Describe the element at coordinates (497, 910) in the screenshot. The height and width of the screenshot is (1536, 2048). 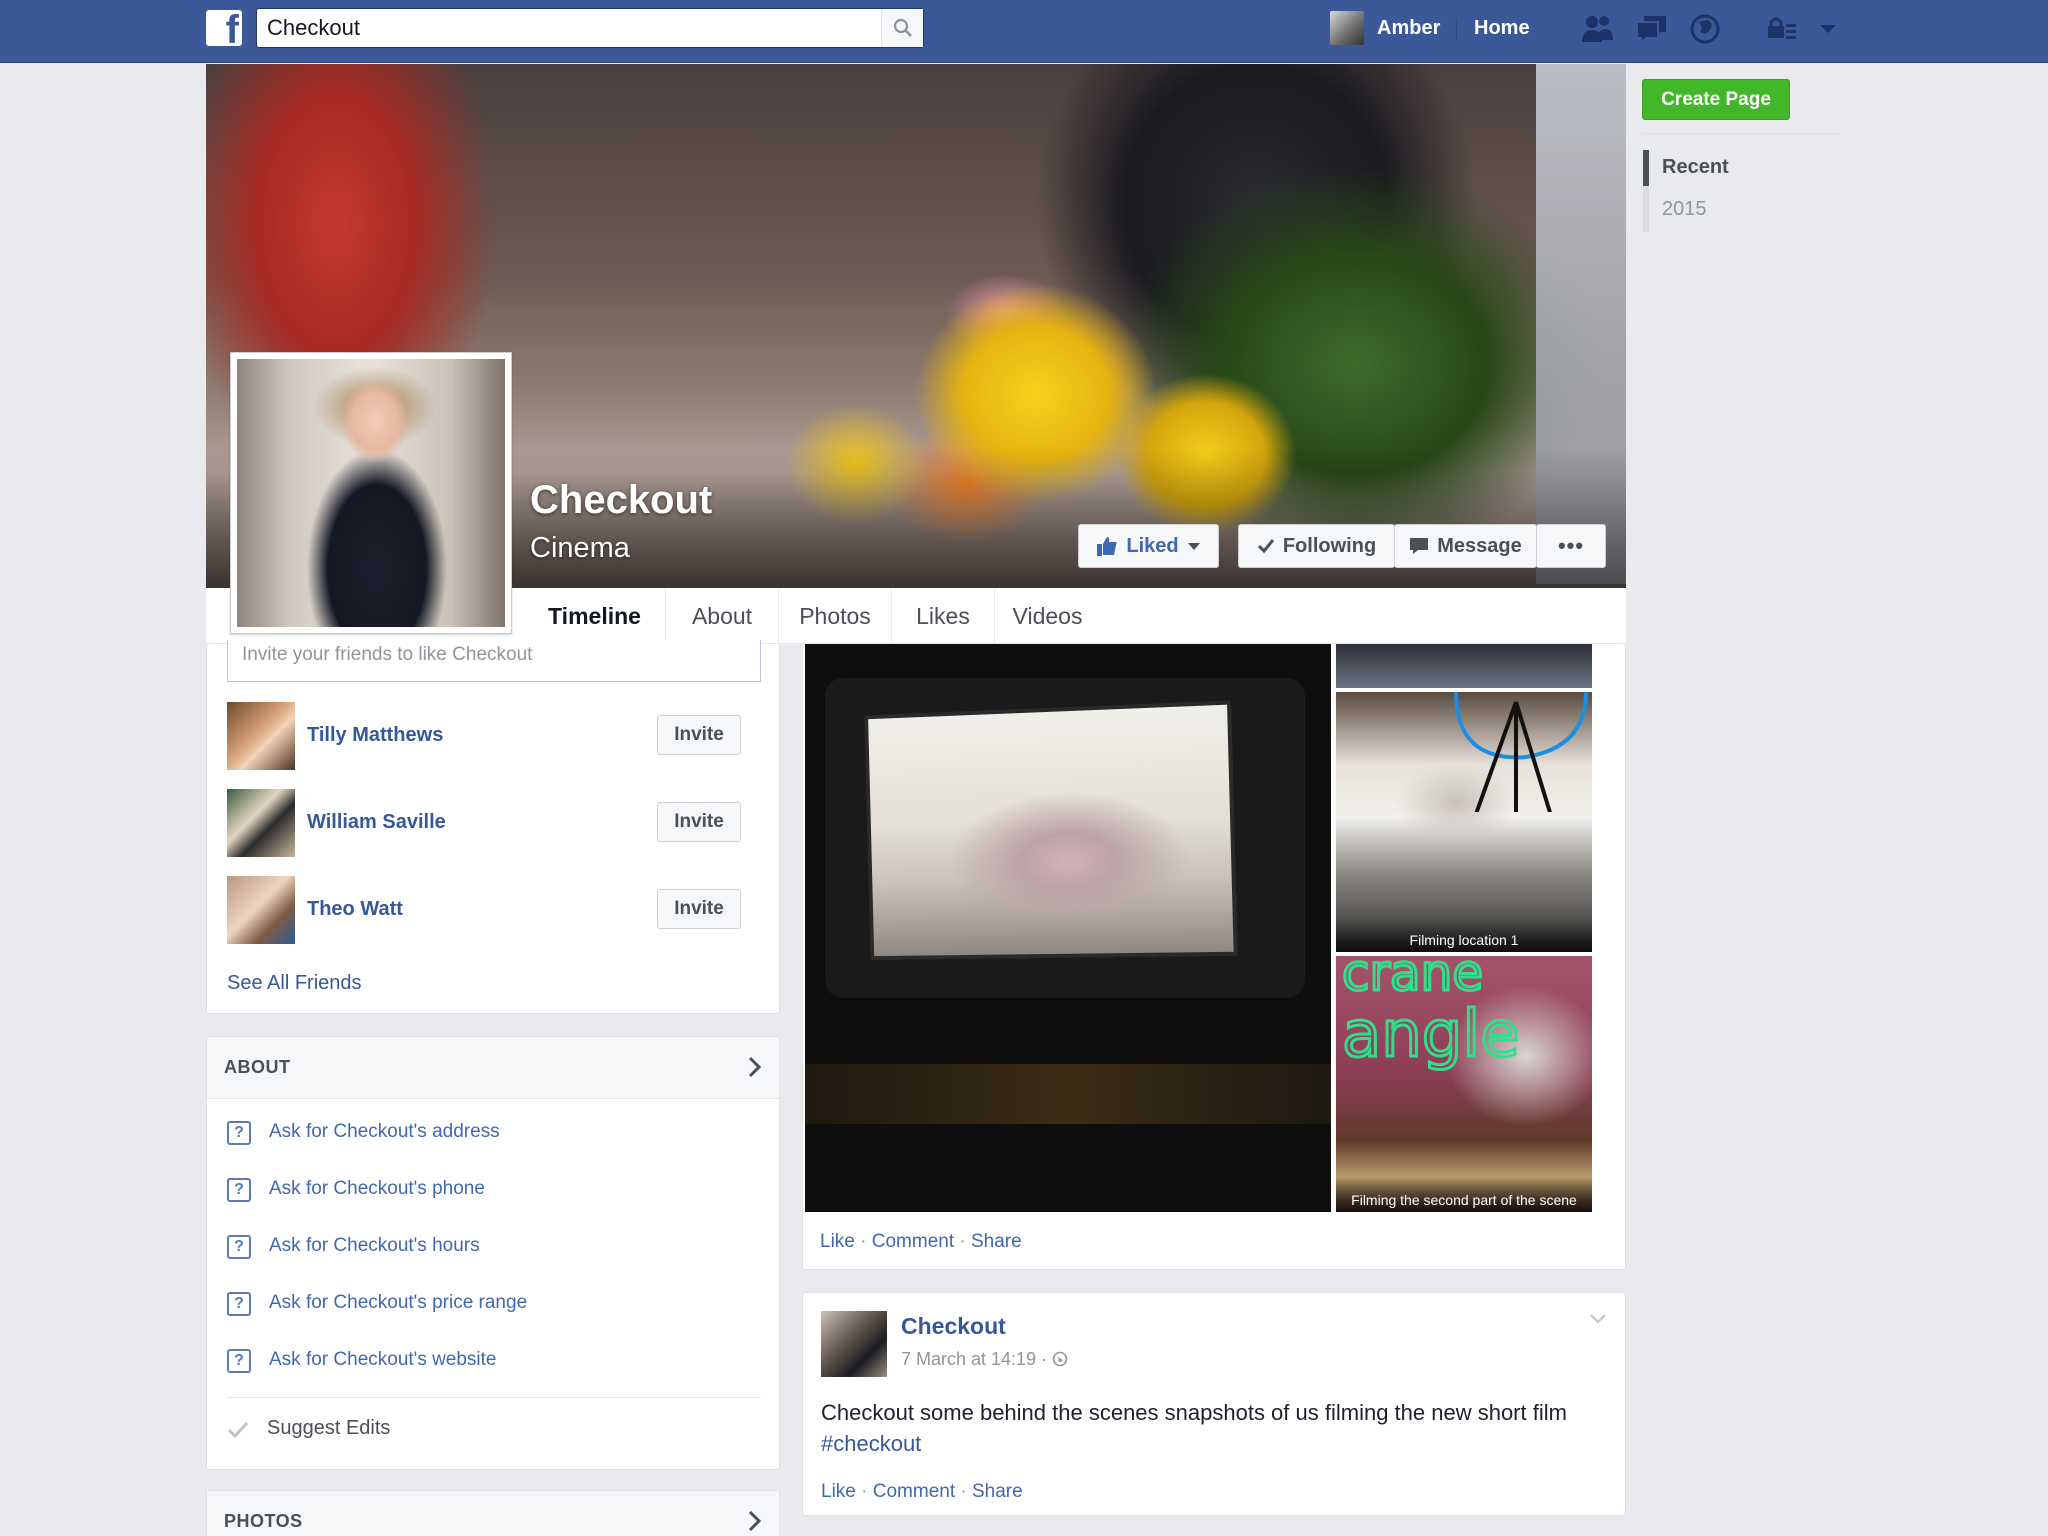
I see `list-item: Theo Watt Invite` at that location.